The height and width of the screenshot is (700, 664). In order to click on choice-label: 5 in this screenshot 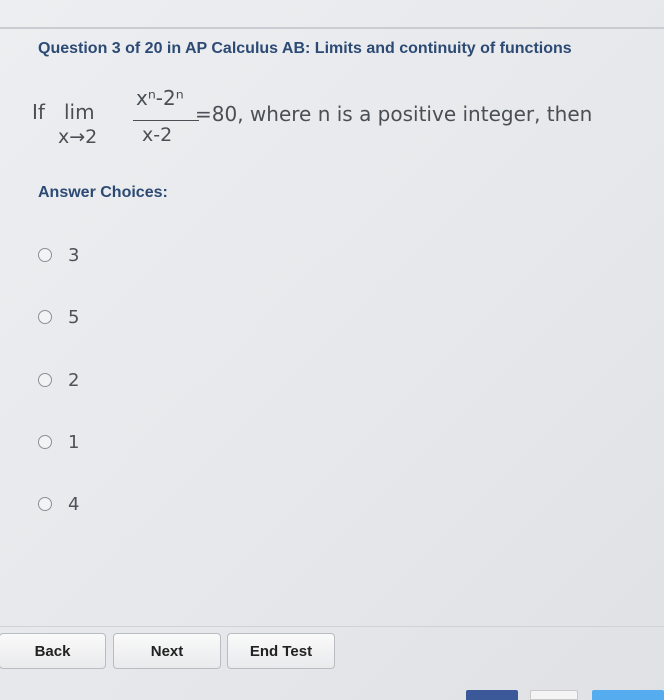, I will do `click(74, 317)`.